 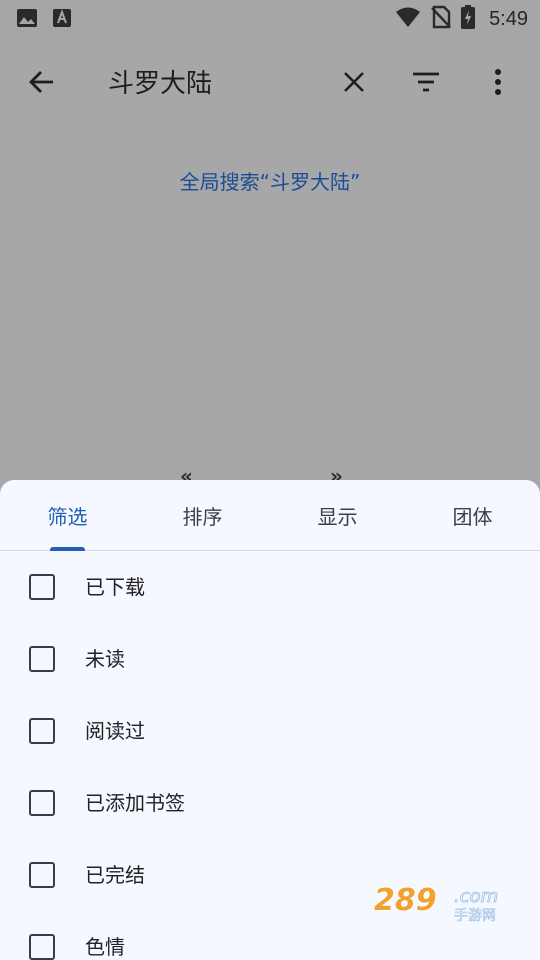 What do you see at coordinates (405, 900) in the screenshot?
I see `svg-text: 289` at bounding box center [405, 900].